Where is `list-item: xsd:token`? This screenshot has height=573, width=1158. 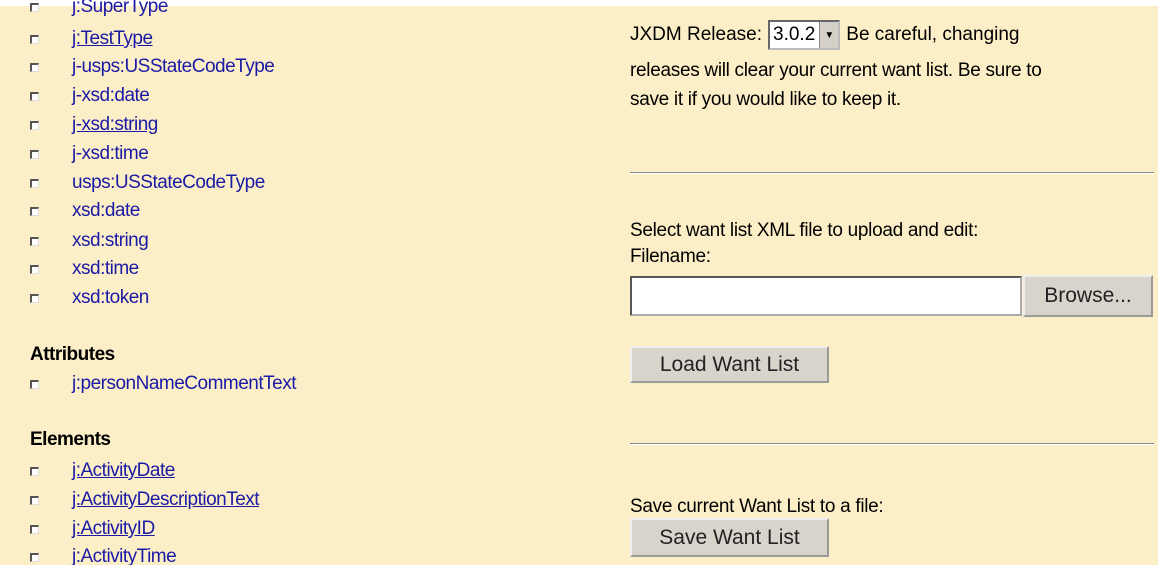
list-item: xsd:token is located at coordinates (89, 298).